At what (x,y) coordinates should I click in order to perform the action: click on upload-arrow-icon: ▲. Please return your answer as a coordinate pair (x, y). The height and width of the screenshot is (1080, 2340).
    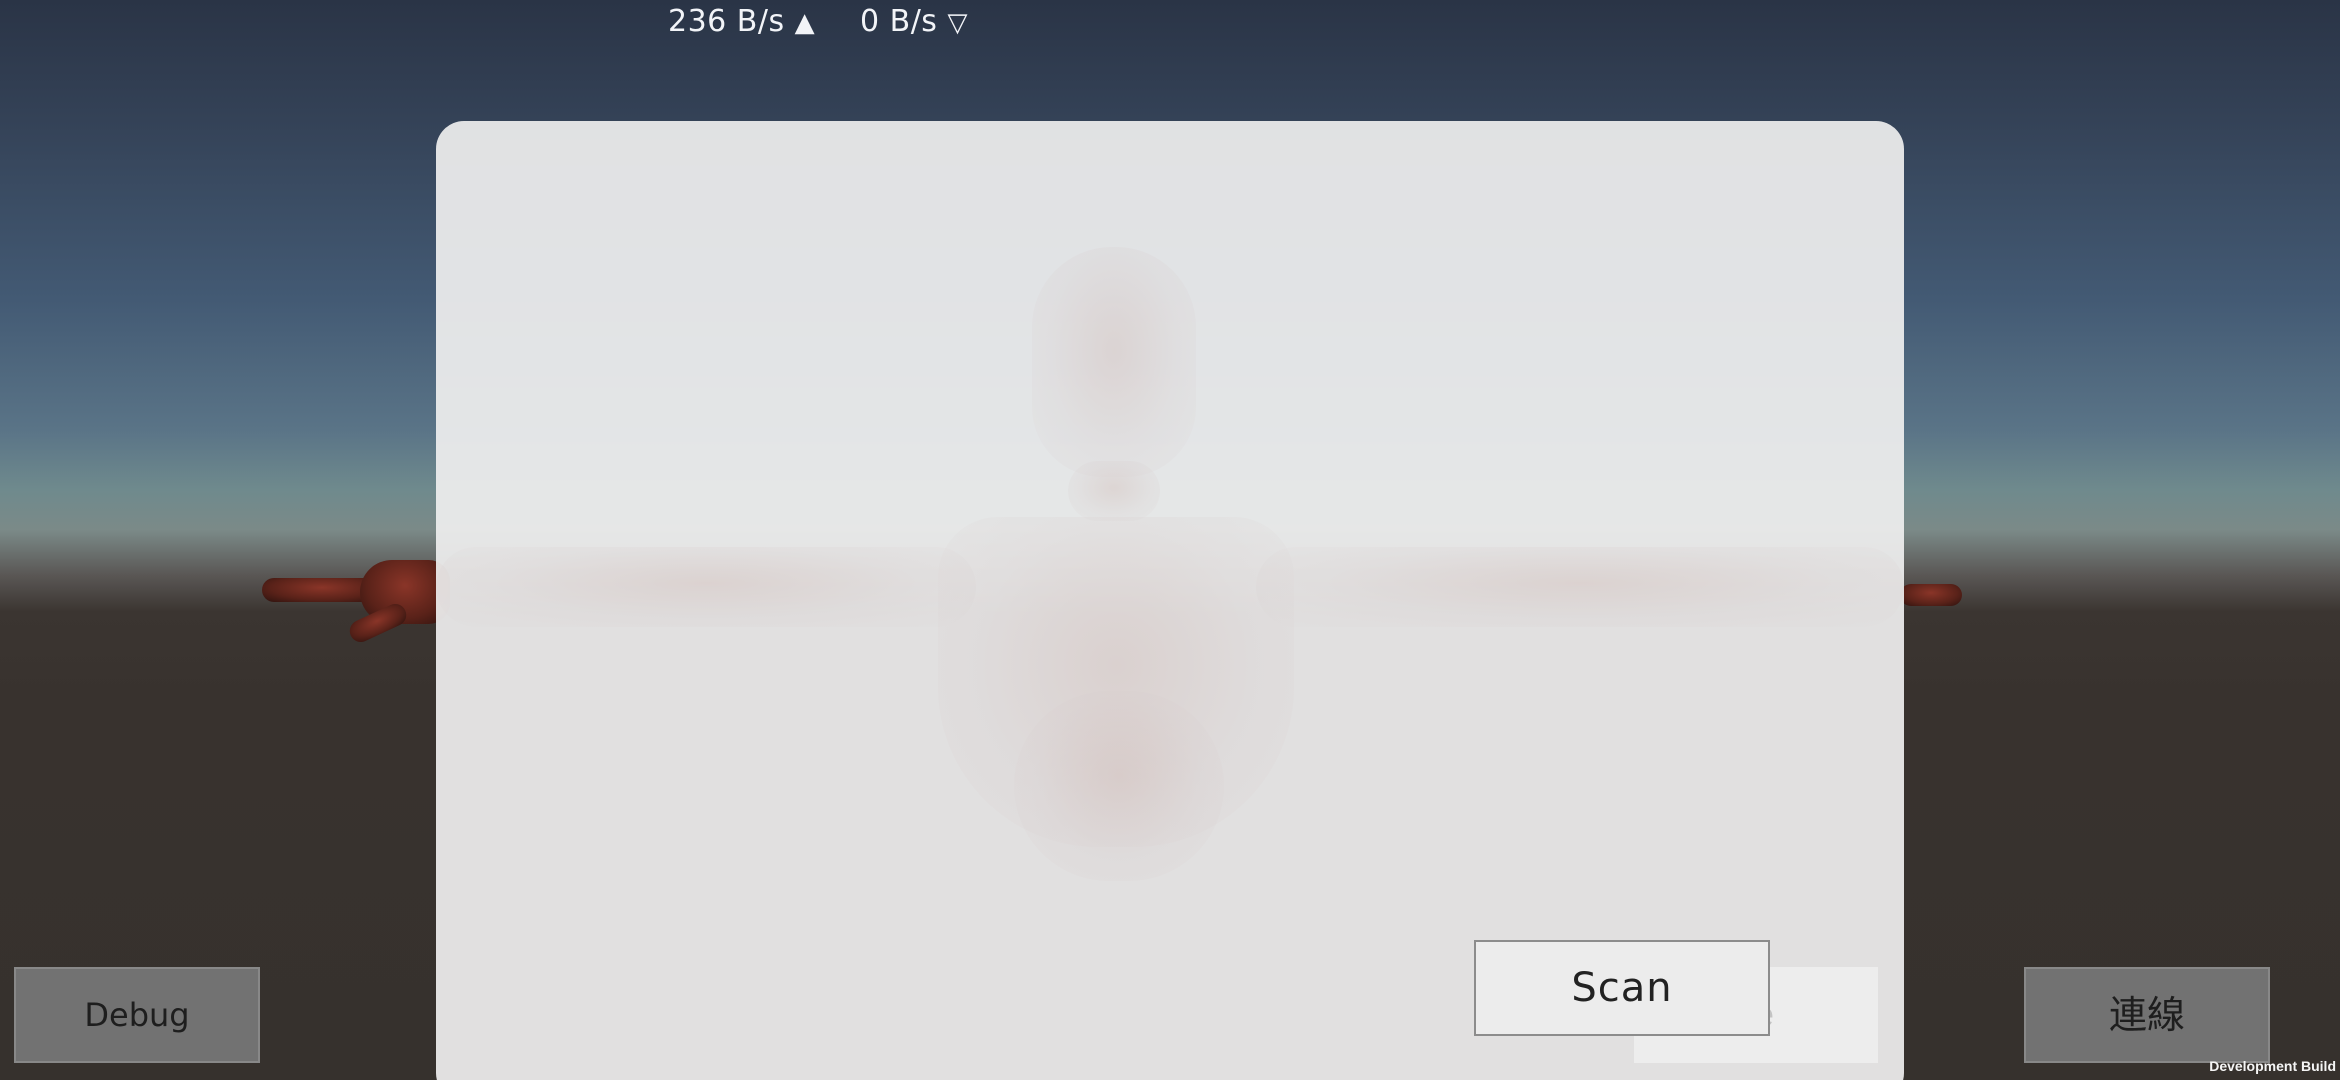
    Looking at the image, I should click on (805, 23).